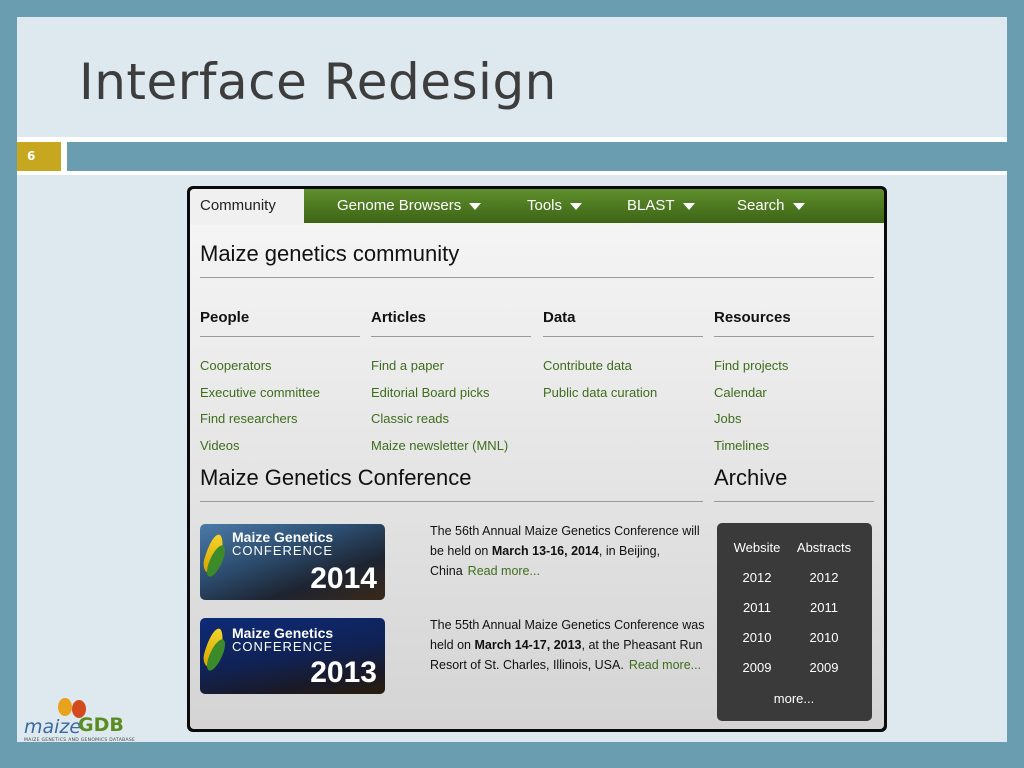 The height and width of the screenshot is (768, 1024). I want to click on tab-community: Community, so click(247, 207).